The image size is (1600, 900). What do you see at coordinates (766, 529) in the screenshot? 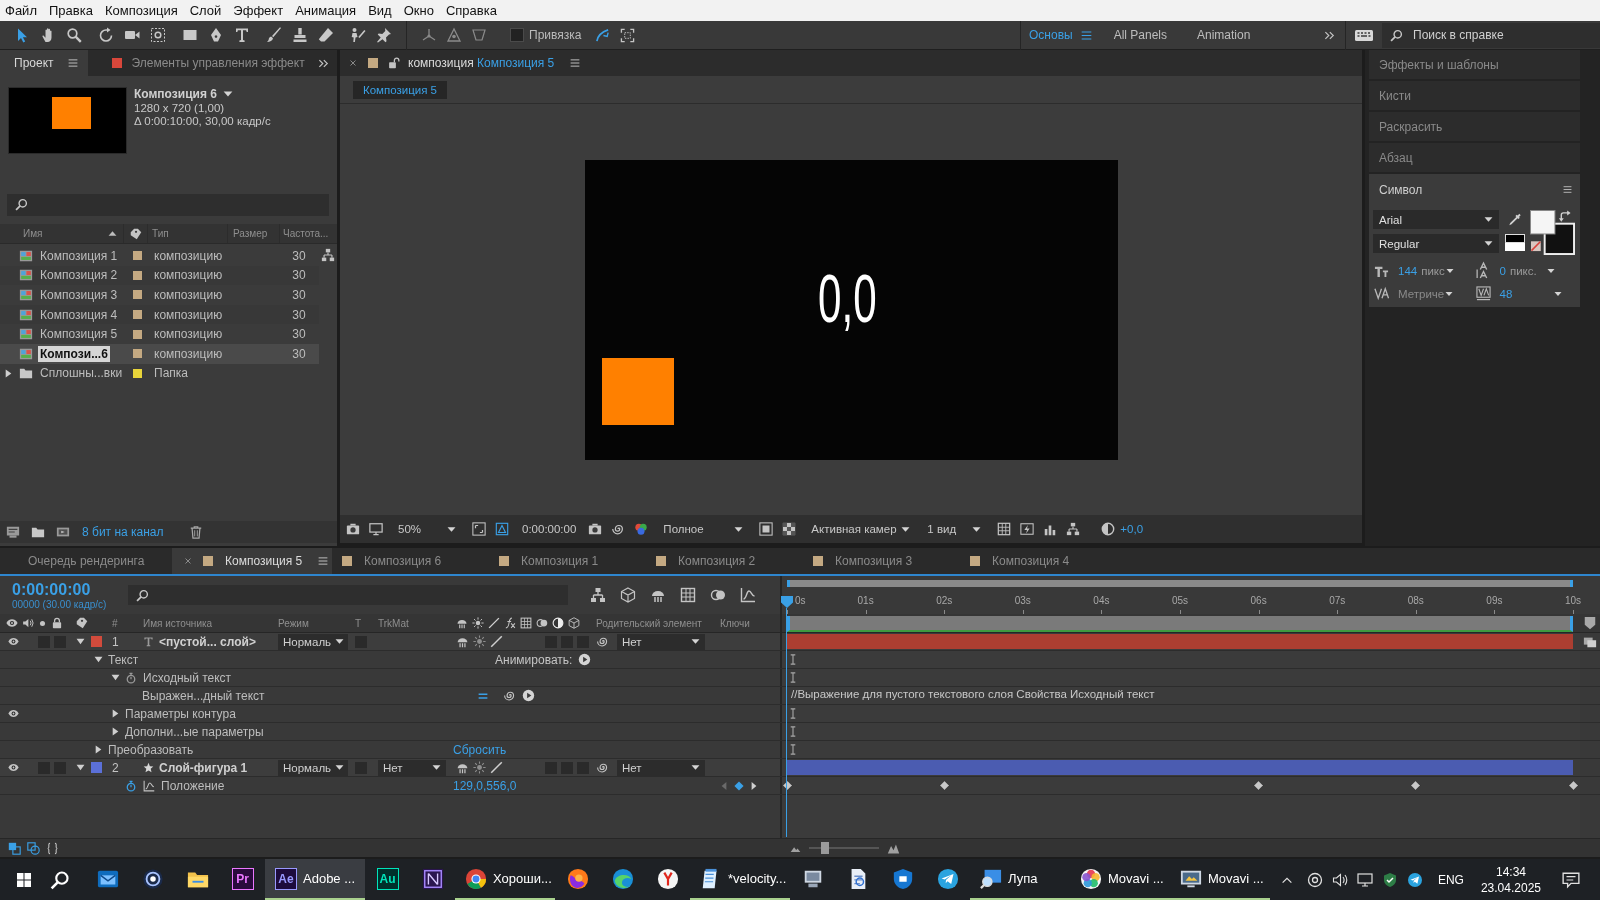
I see `nested-square-icon` at bounding box center [766, 529].